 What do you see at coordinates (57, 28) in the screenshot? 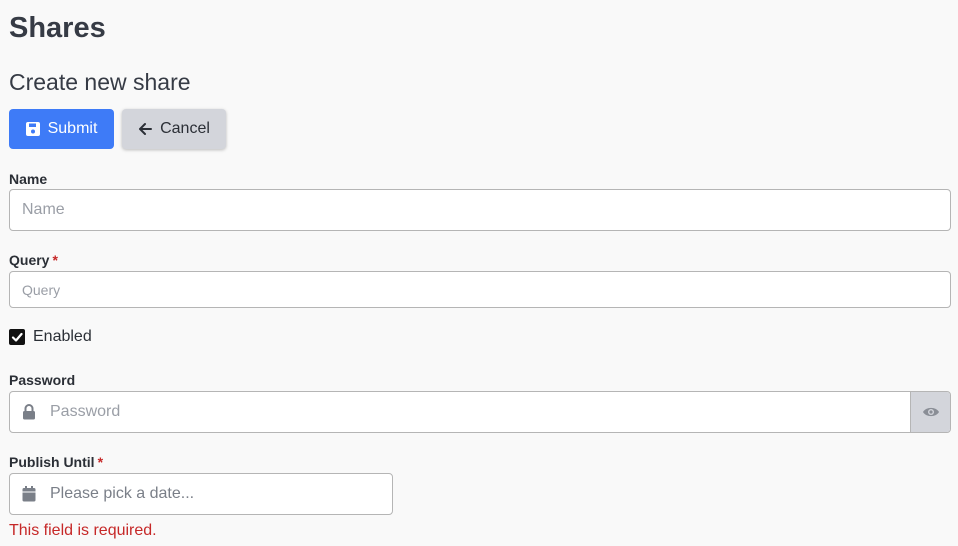
I see `page-title: Shares` at bounding box center [57, 28].